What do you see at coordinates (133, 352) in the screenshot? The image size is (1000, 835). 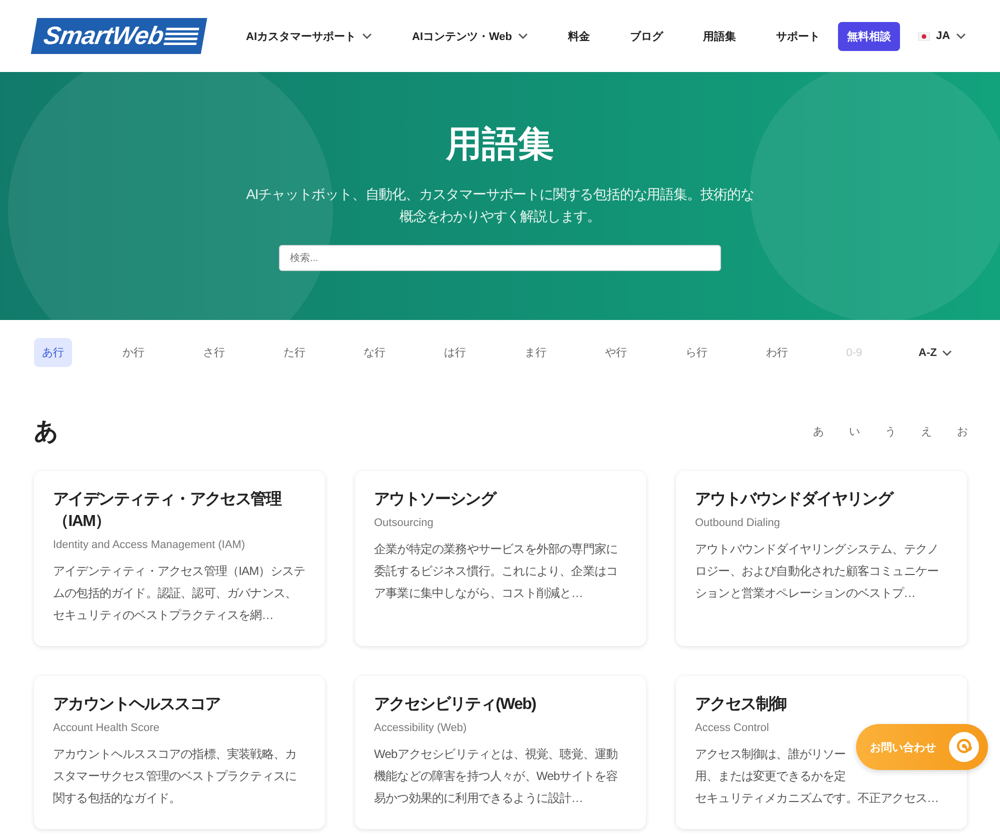 I see `filter-tab: か行` at bounding box center [133, 352].